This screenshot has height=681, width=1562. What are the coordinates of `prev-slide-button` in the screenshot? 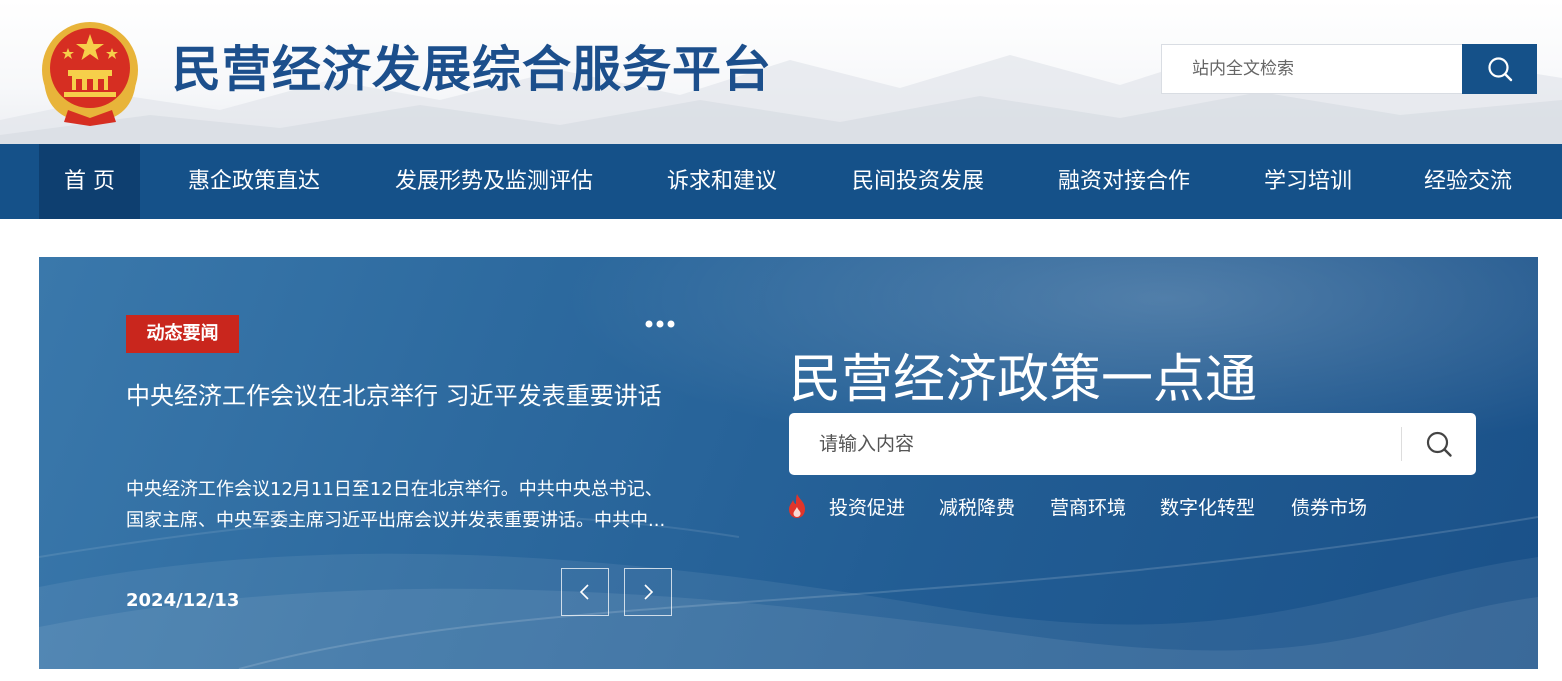 It's located at (585, 592).